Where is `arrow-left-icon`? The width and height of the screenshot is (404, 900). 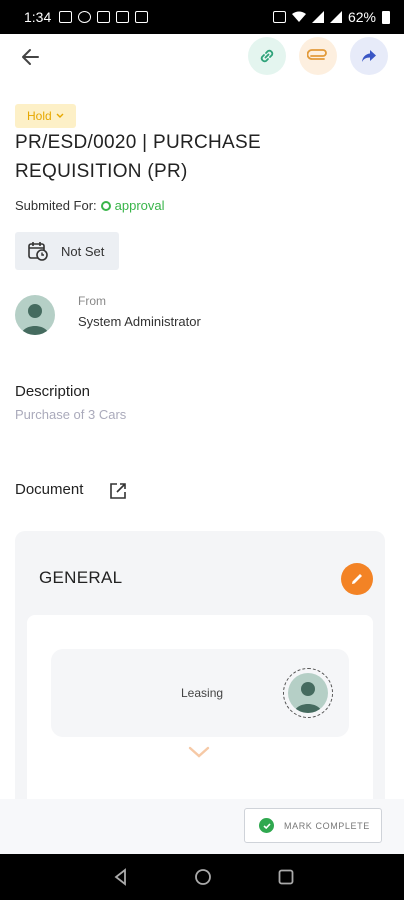 arrow-left-icon is located at coordinates (31, 57).